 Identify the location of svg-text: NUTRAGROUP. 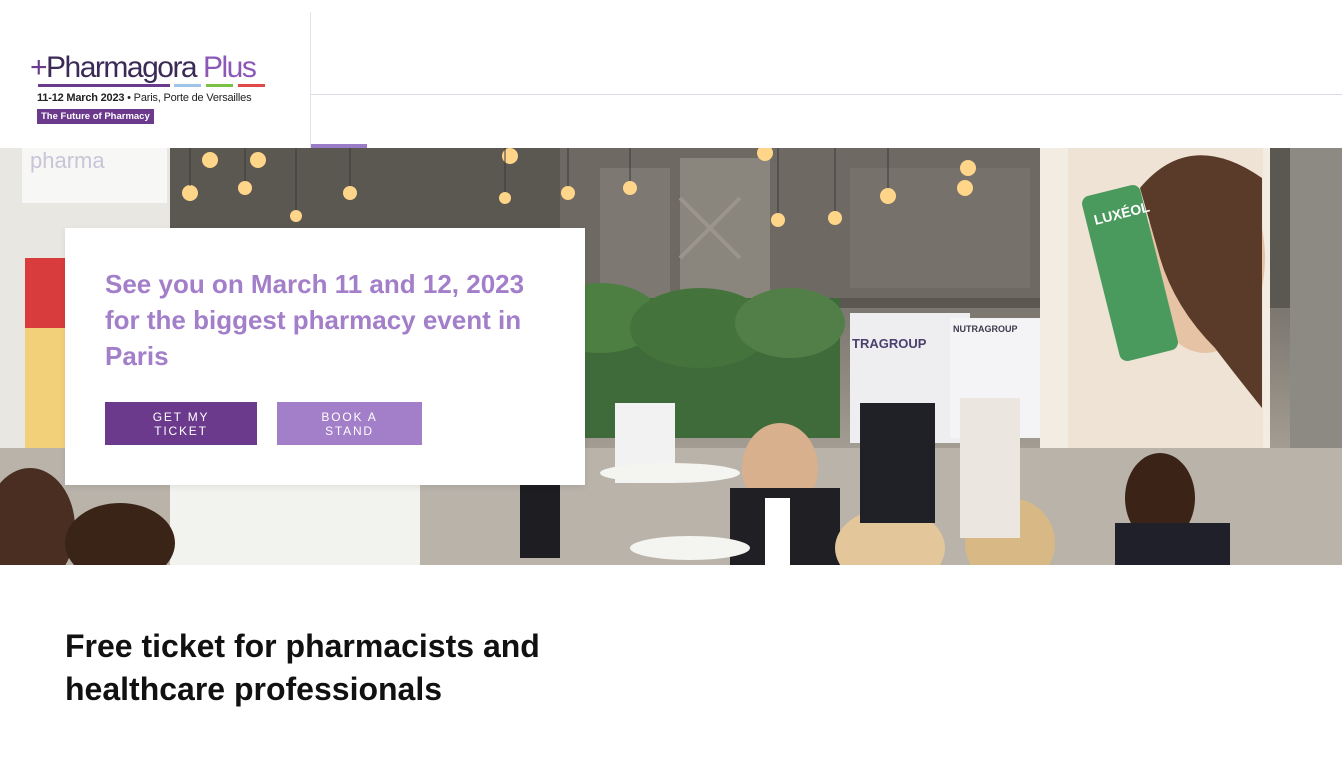
(985, 329).